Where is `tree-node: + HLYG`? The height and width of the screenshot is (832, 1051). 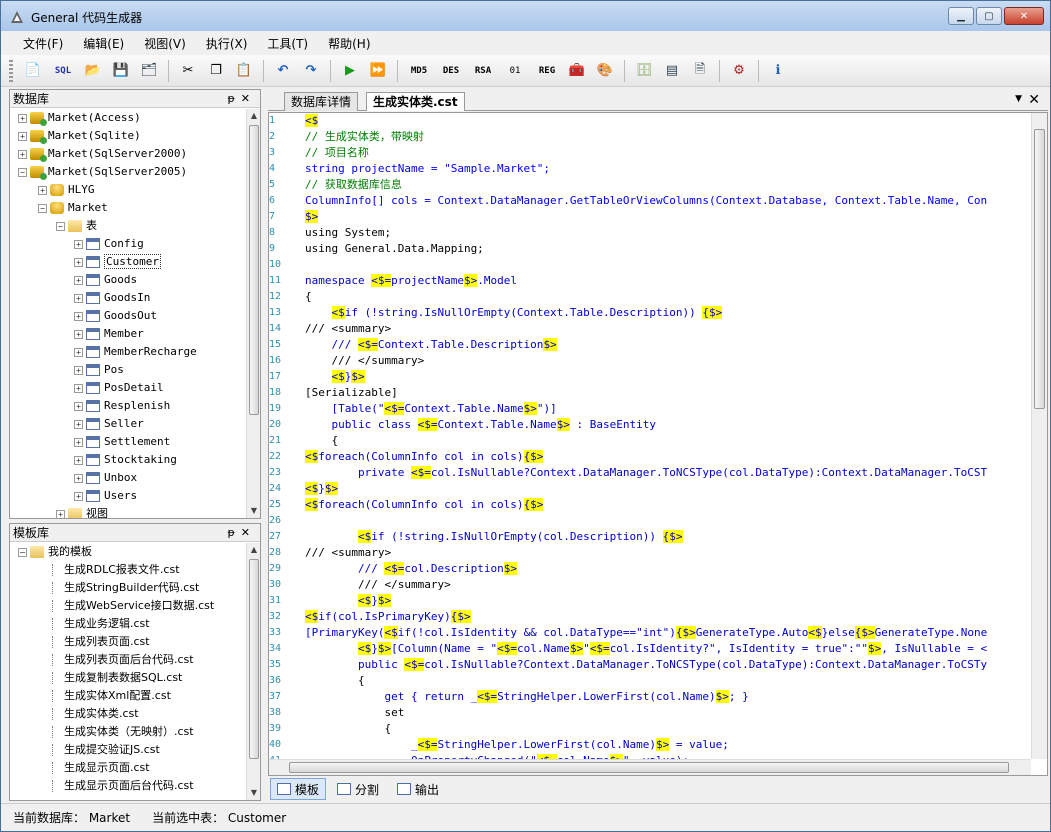 tree-node: + HLYG is located at coordinates (128, 190).